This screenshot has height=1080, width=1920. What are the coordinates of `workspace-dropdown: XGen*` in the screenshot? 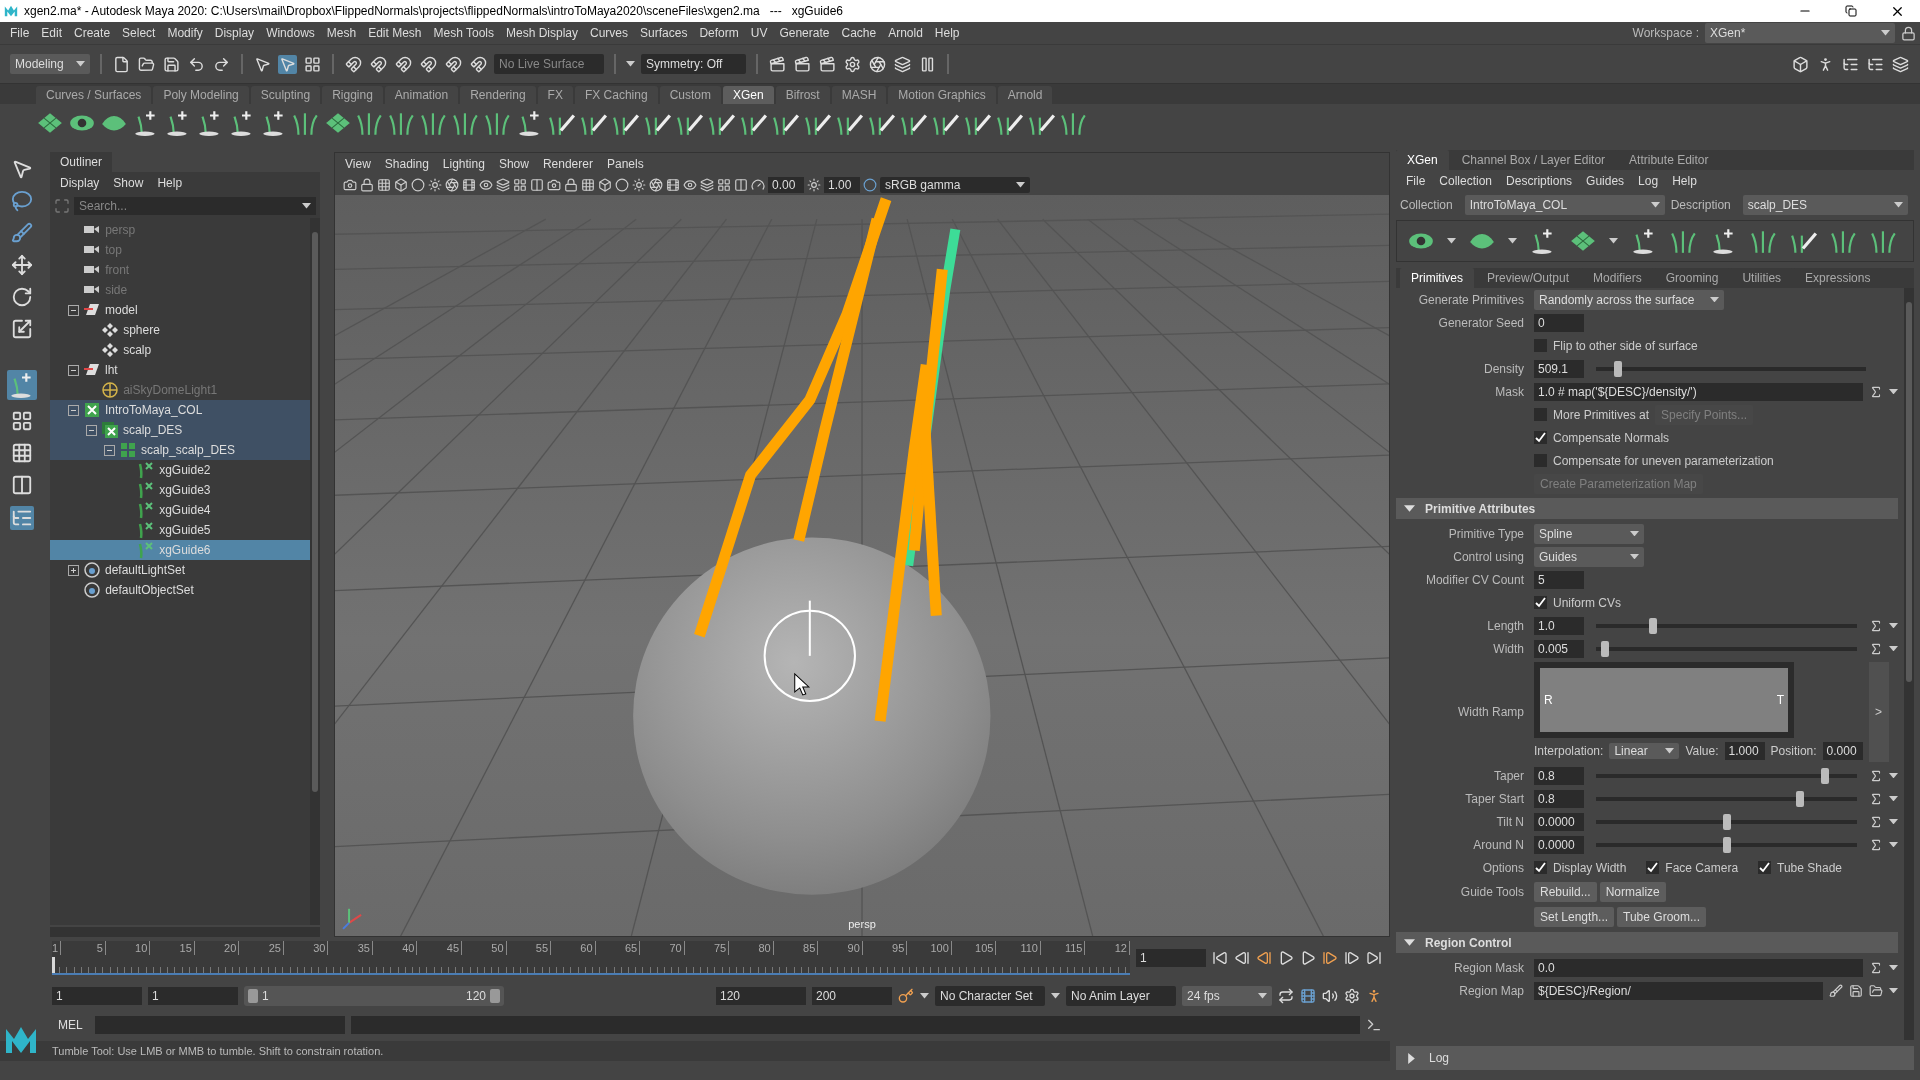 It's located at (1800, 33).